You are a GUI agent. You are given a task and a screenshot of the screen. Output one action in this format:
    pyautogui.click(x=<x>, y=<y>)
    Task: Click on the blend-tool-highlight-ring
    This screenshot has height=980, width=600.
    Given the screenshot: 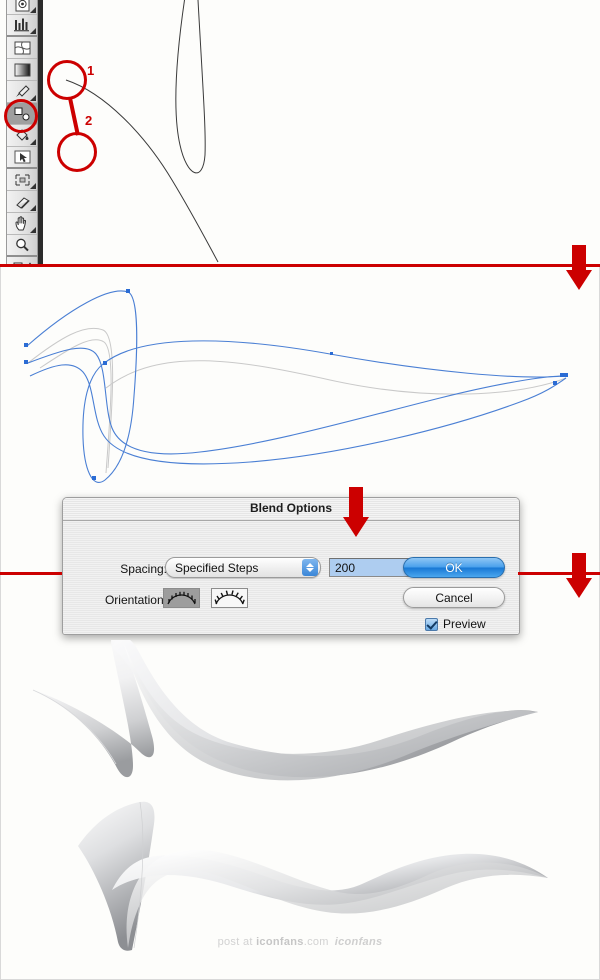 What is the action you would take?
    pyautogui.click(x=21, y=116)
    